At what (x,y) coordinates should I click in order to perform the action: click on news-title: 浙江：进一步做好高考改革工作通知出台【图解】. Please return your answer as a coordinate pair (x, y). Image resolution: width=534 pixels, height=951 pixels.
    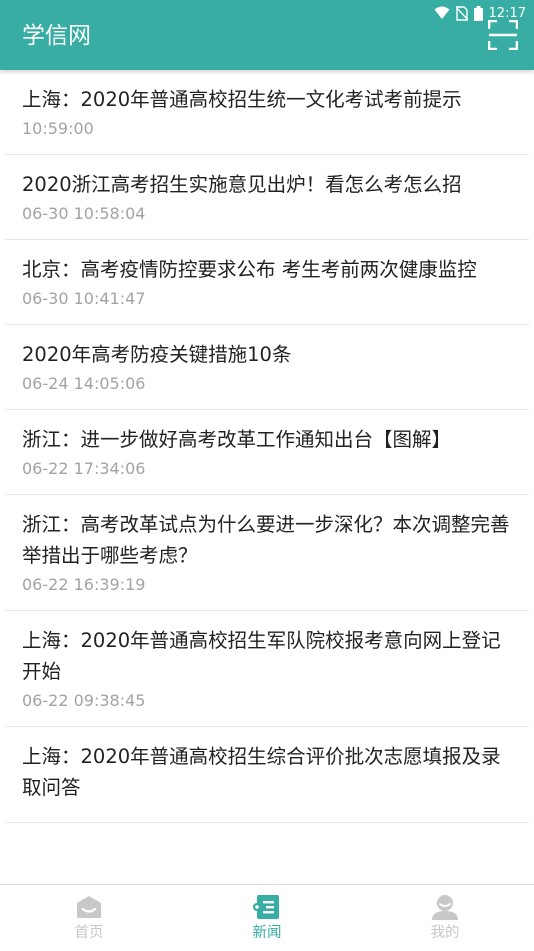
    Looking at the image, I should click on (237, 439).